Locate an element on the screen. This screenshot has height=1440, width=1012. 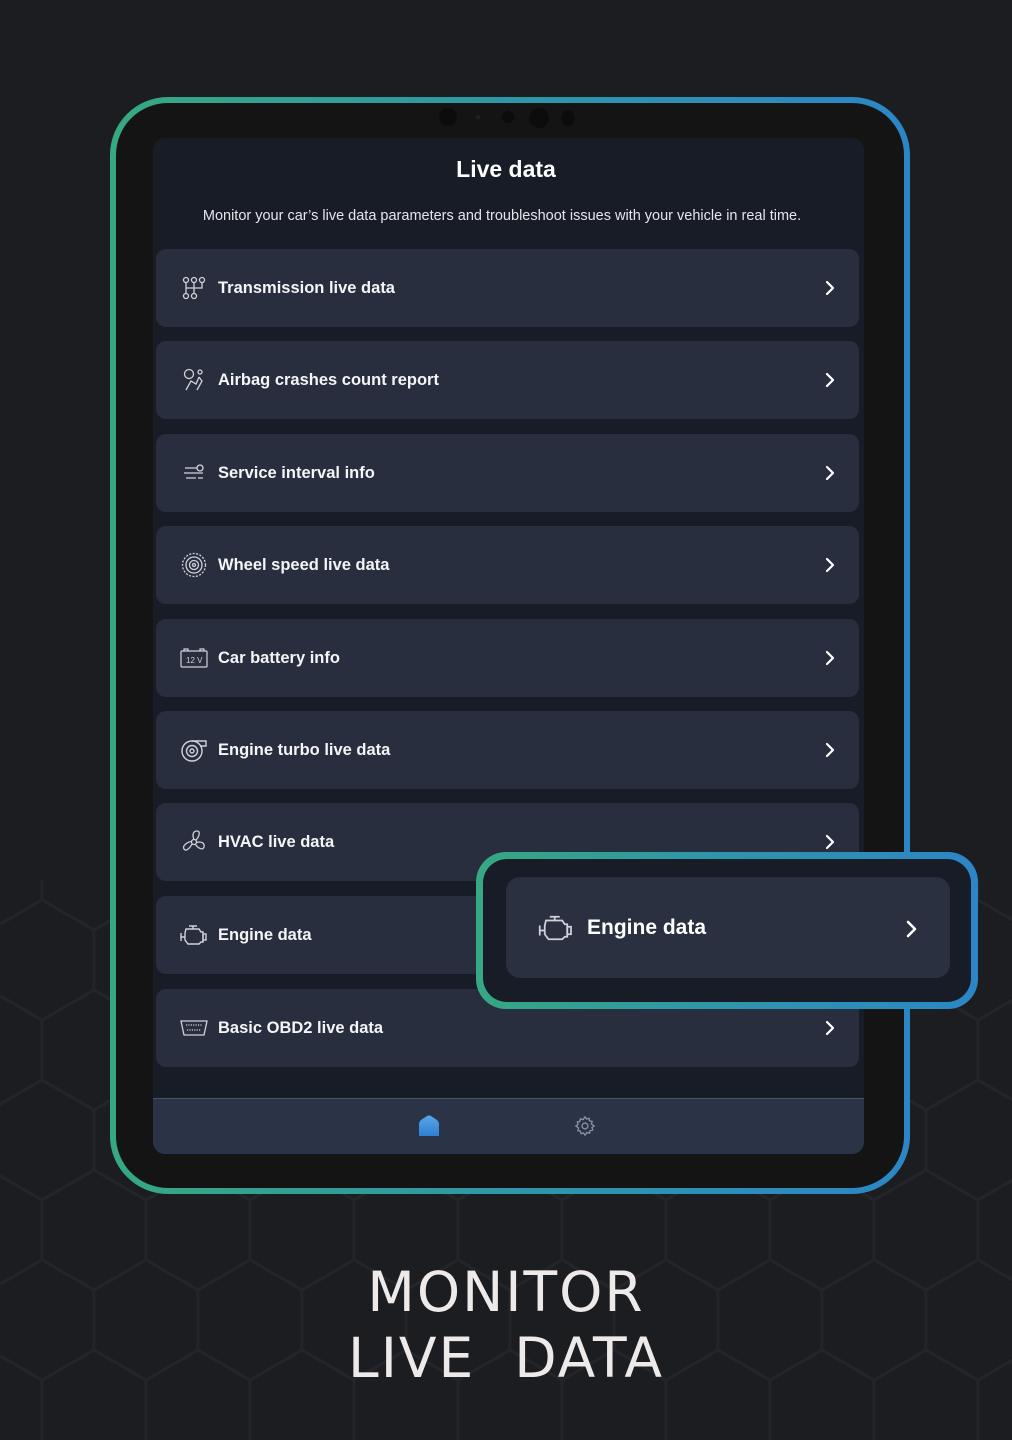
nav-settings-button is located at coordinates (585, 1126).